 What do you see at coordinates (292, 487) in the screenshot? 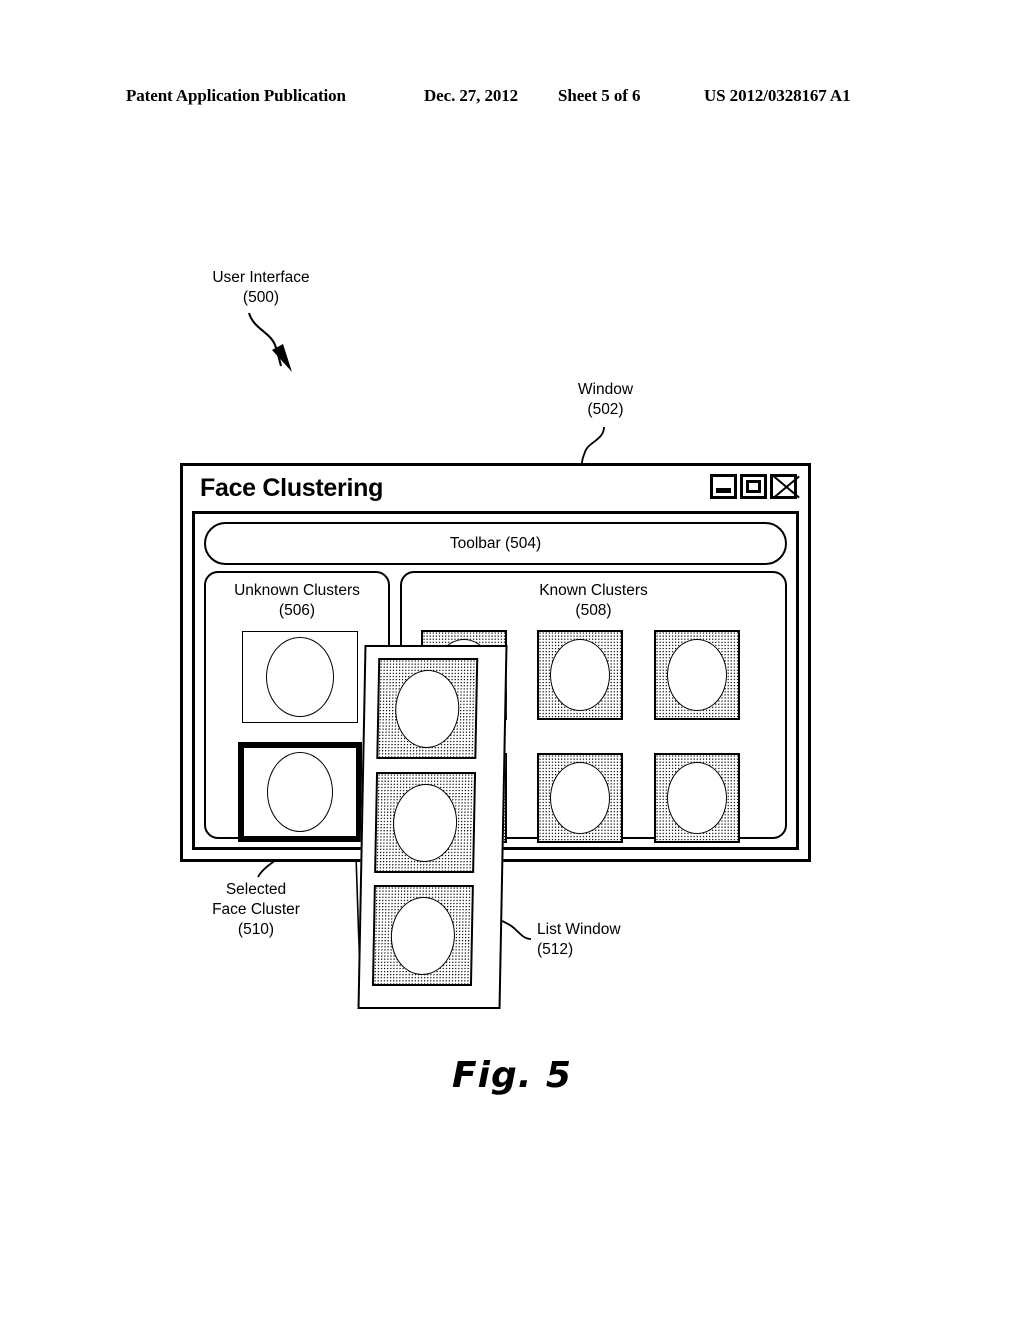
I see `window-title-text: Face Clustering` at bounding box center [292, 487].